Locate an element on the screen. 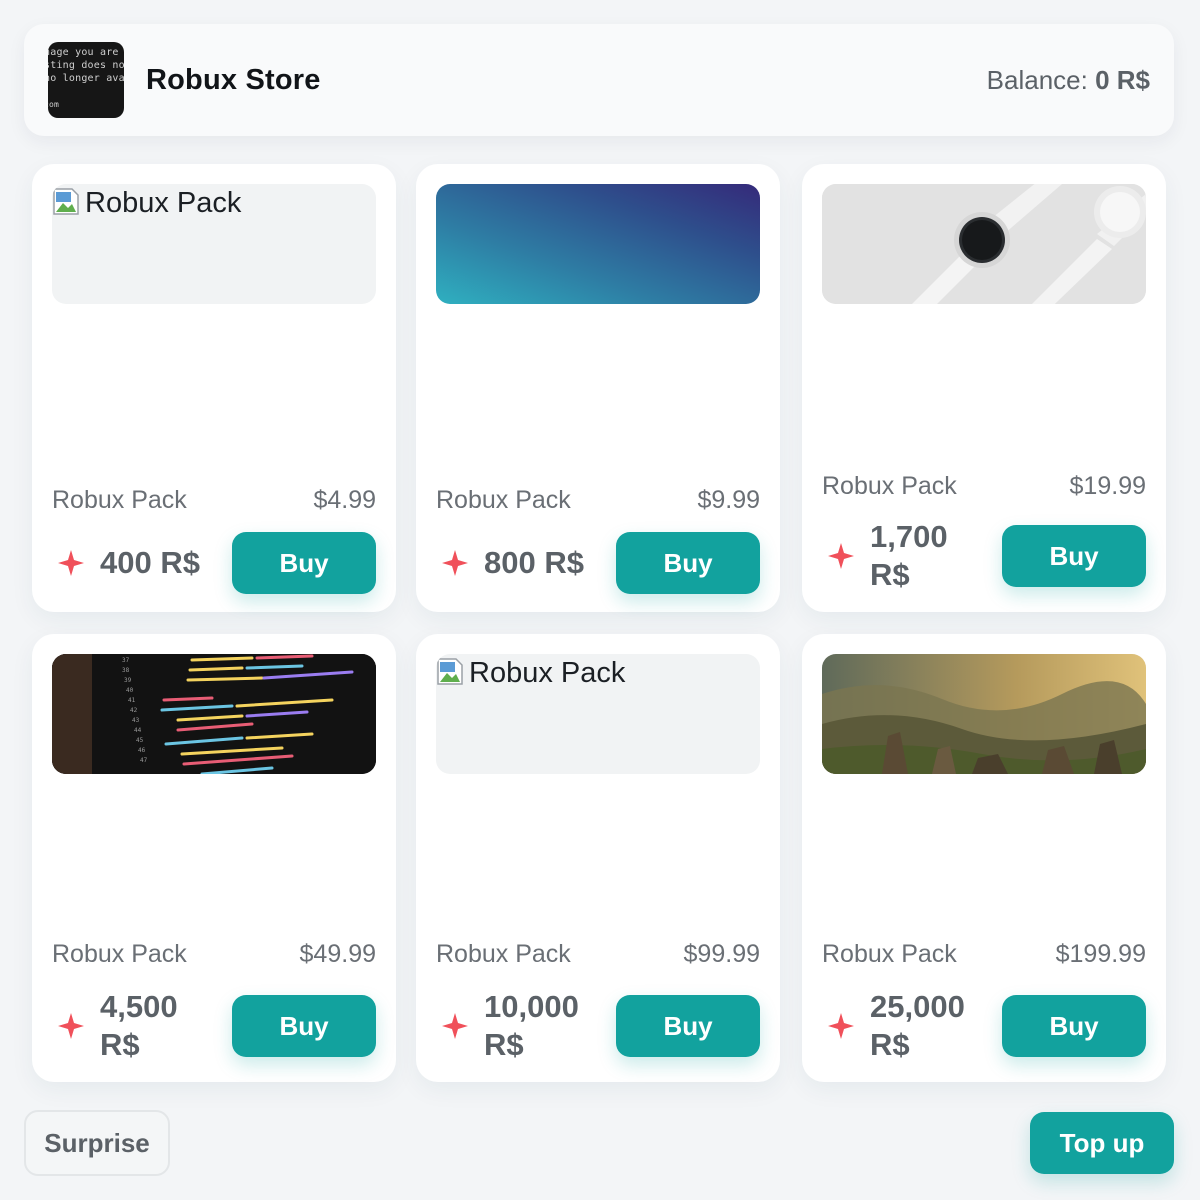 The width and height of the screenshot is (1200, 1200). robux-amount: 4,500 R$ is located at coordinates (139, 1026).